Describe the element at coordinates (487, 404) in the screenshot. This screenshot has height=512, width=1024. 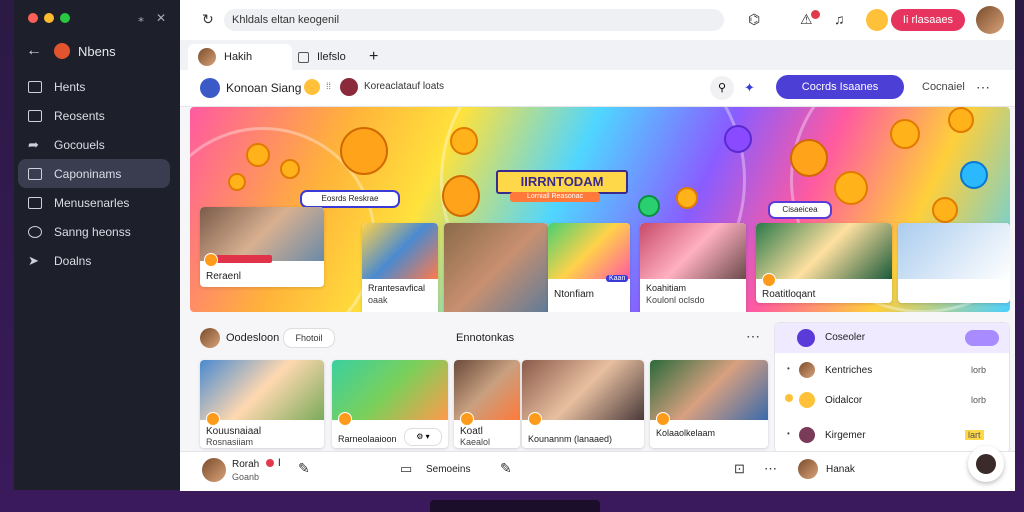
I see `video-card: Koatl Kaealol` at that location.